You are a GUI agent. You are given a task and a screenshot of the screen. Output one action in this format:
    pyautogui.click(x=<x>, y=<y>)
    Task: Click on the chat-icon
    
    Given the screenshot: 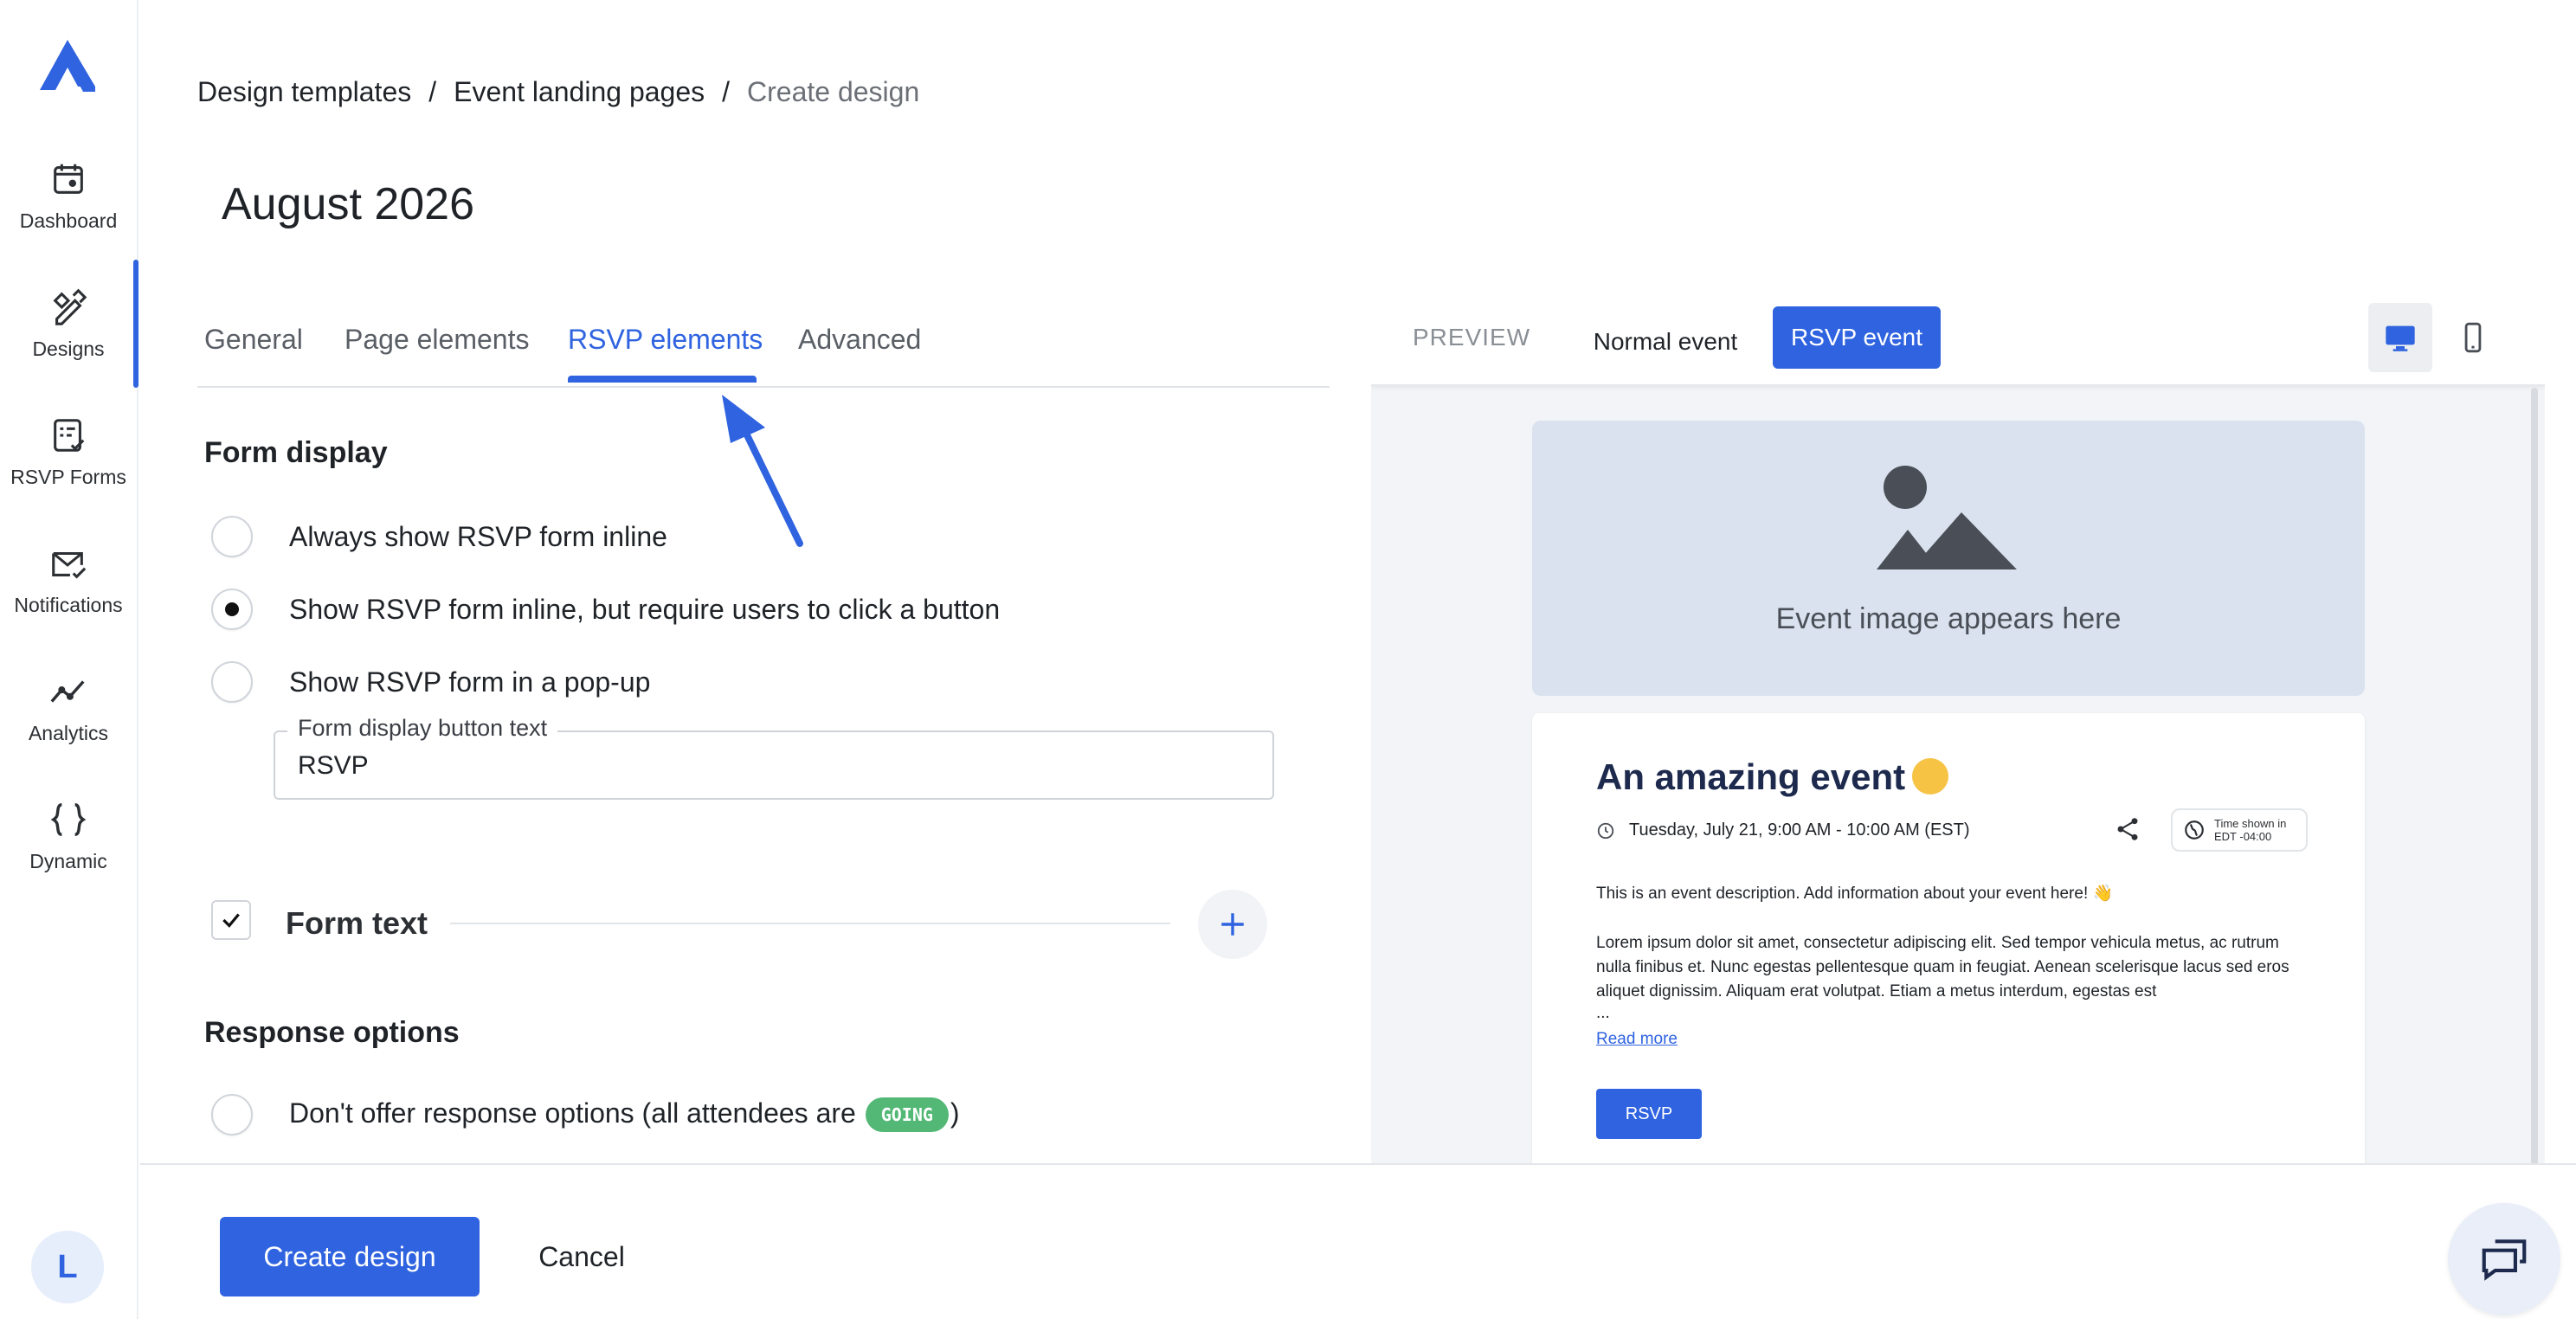 What is the action you would take?
    pyautogui.click(x=2504, y=1260)
    